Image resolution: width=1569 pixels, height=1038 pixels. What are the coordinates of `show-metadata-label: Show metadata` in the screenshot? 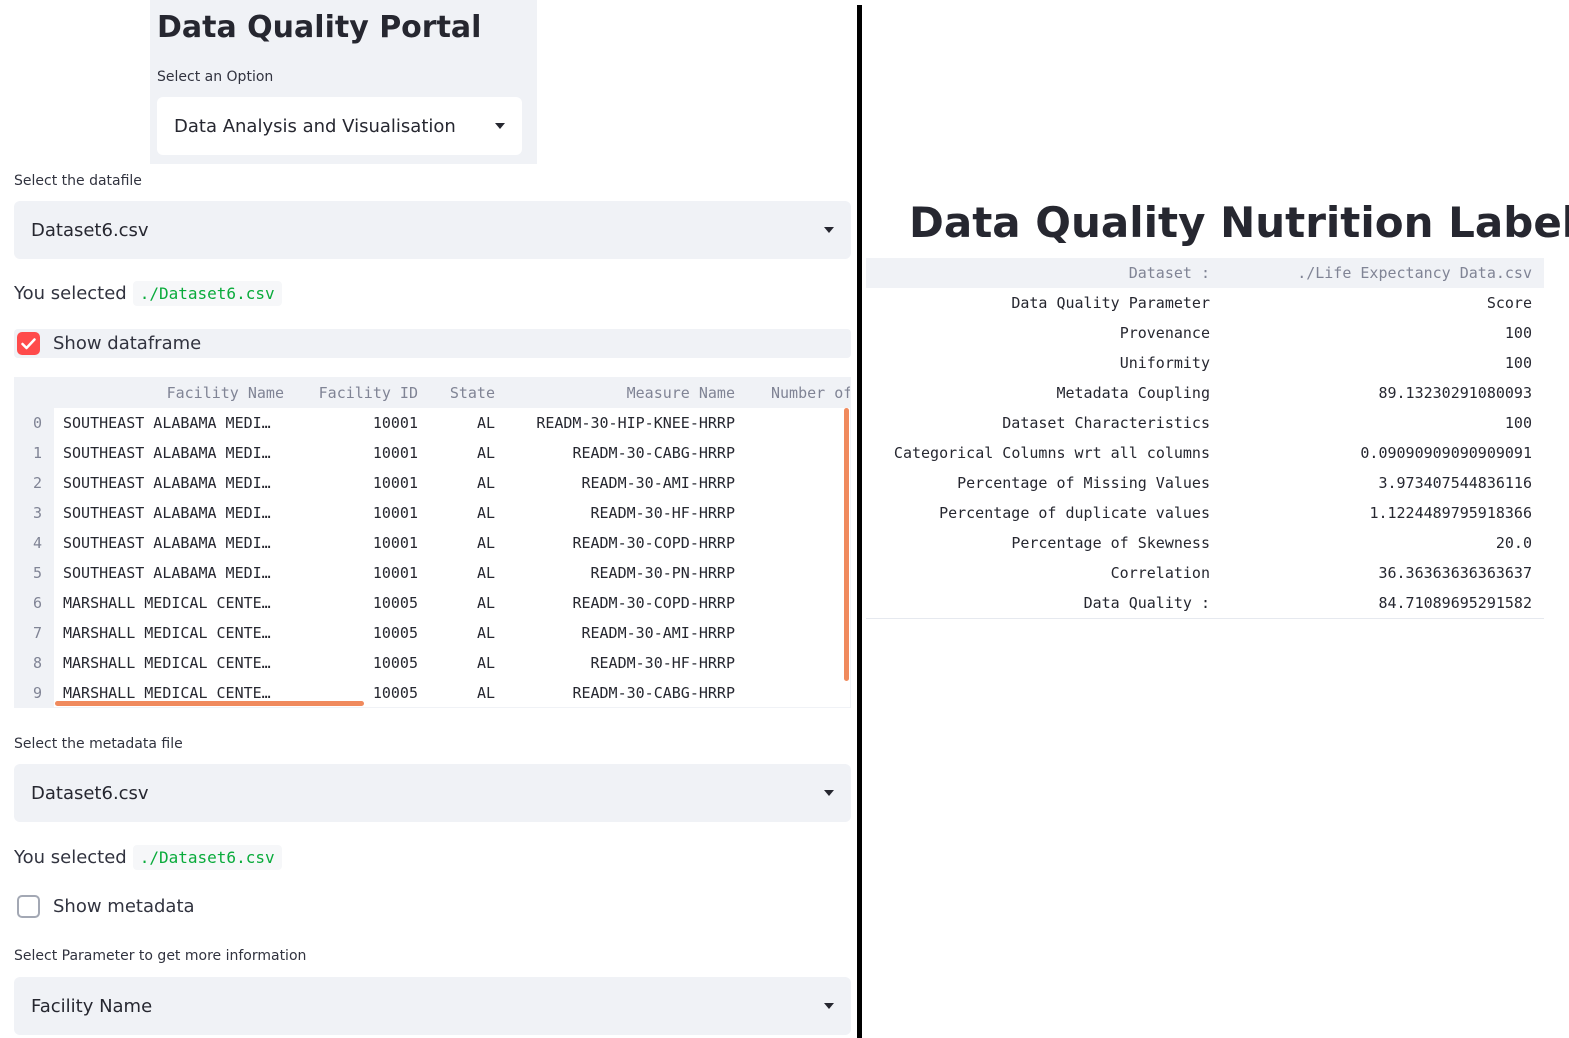 It's located at (124, 906).